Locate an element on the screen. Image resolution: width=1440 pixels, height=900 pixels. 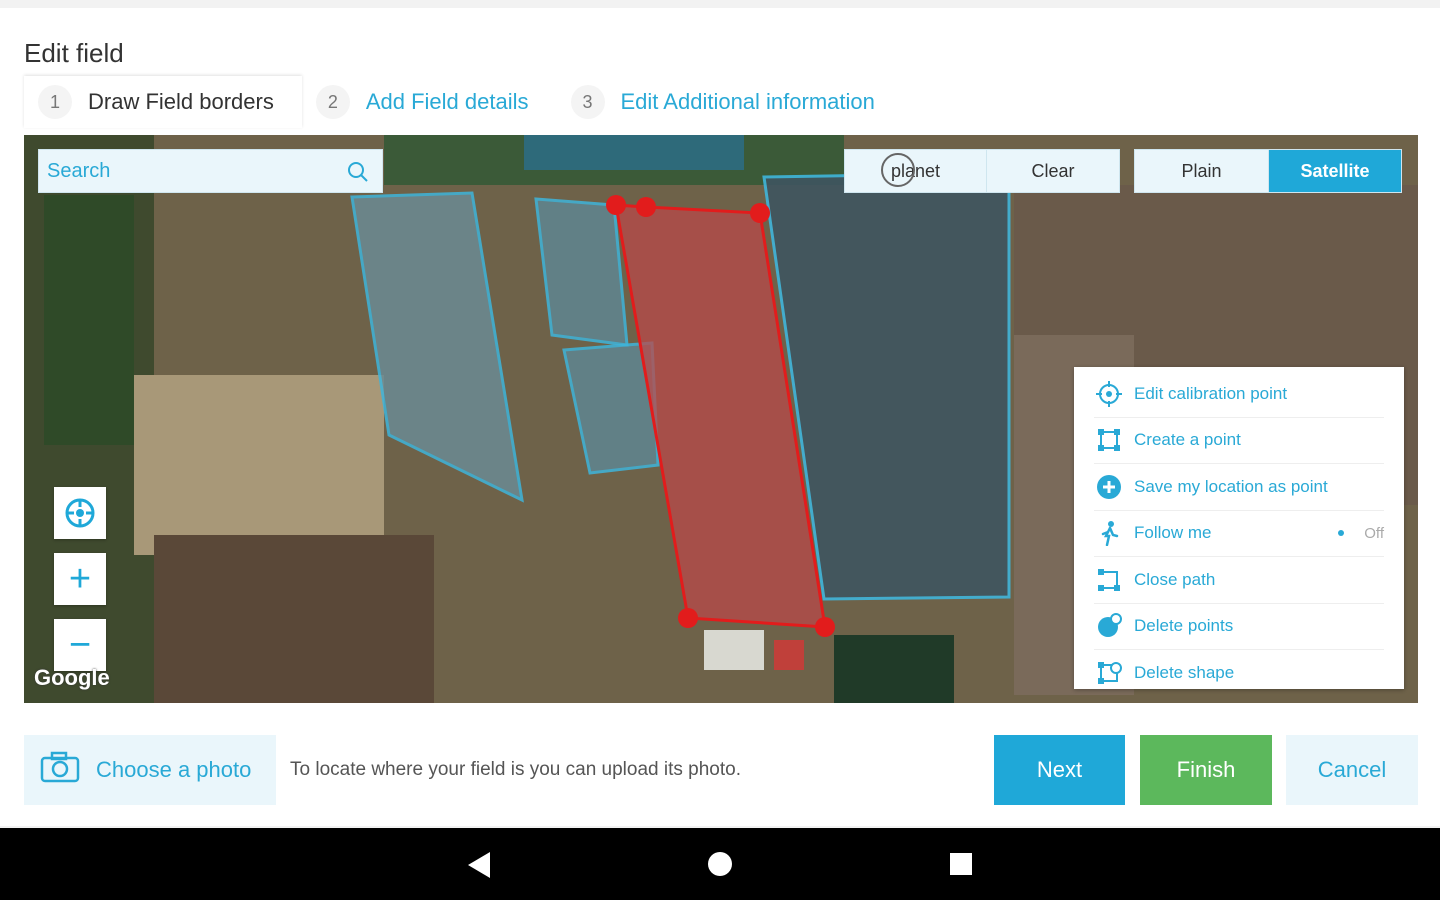
next-button: Next is located at coordinates (1059, 770).